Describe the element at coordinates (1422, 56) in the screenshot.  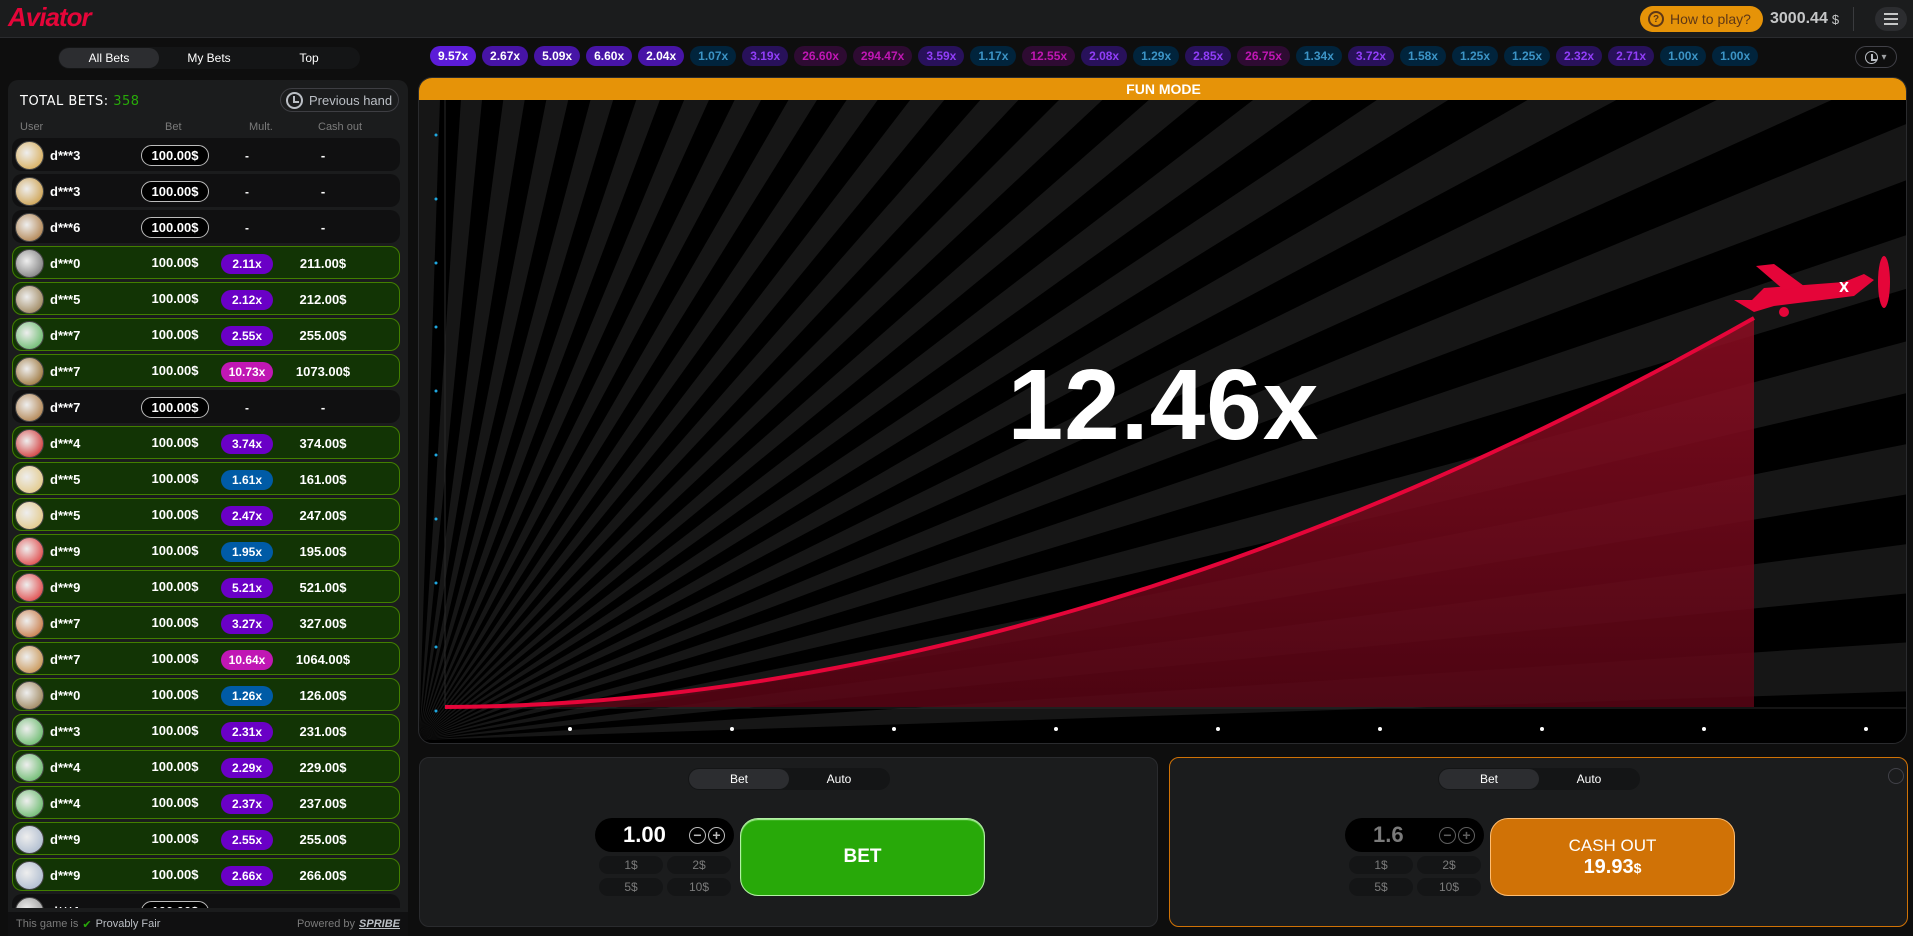
I see `history-multiplier: 1.58x` at that location.